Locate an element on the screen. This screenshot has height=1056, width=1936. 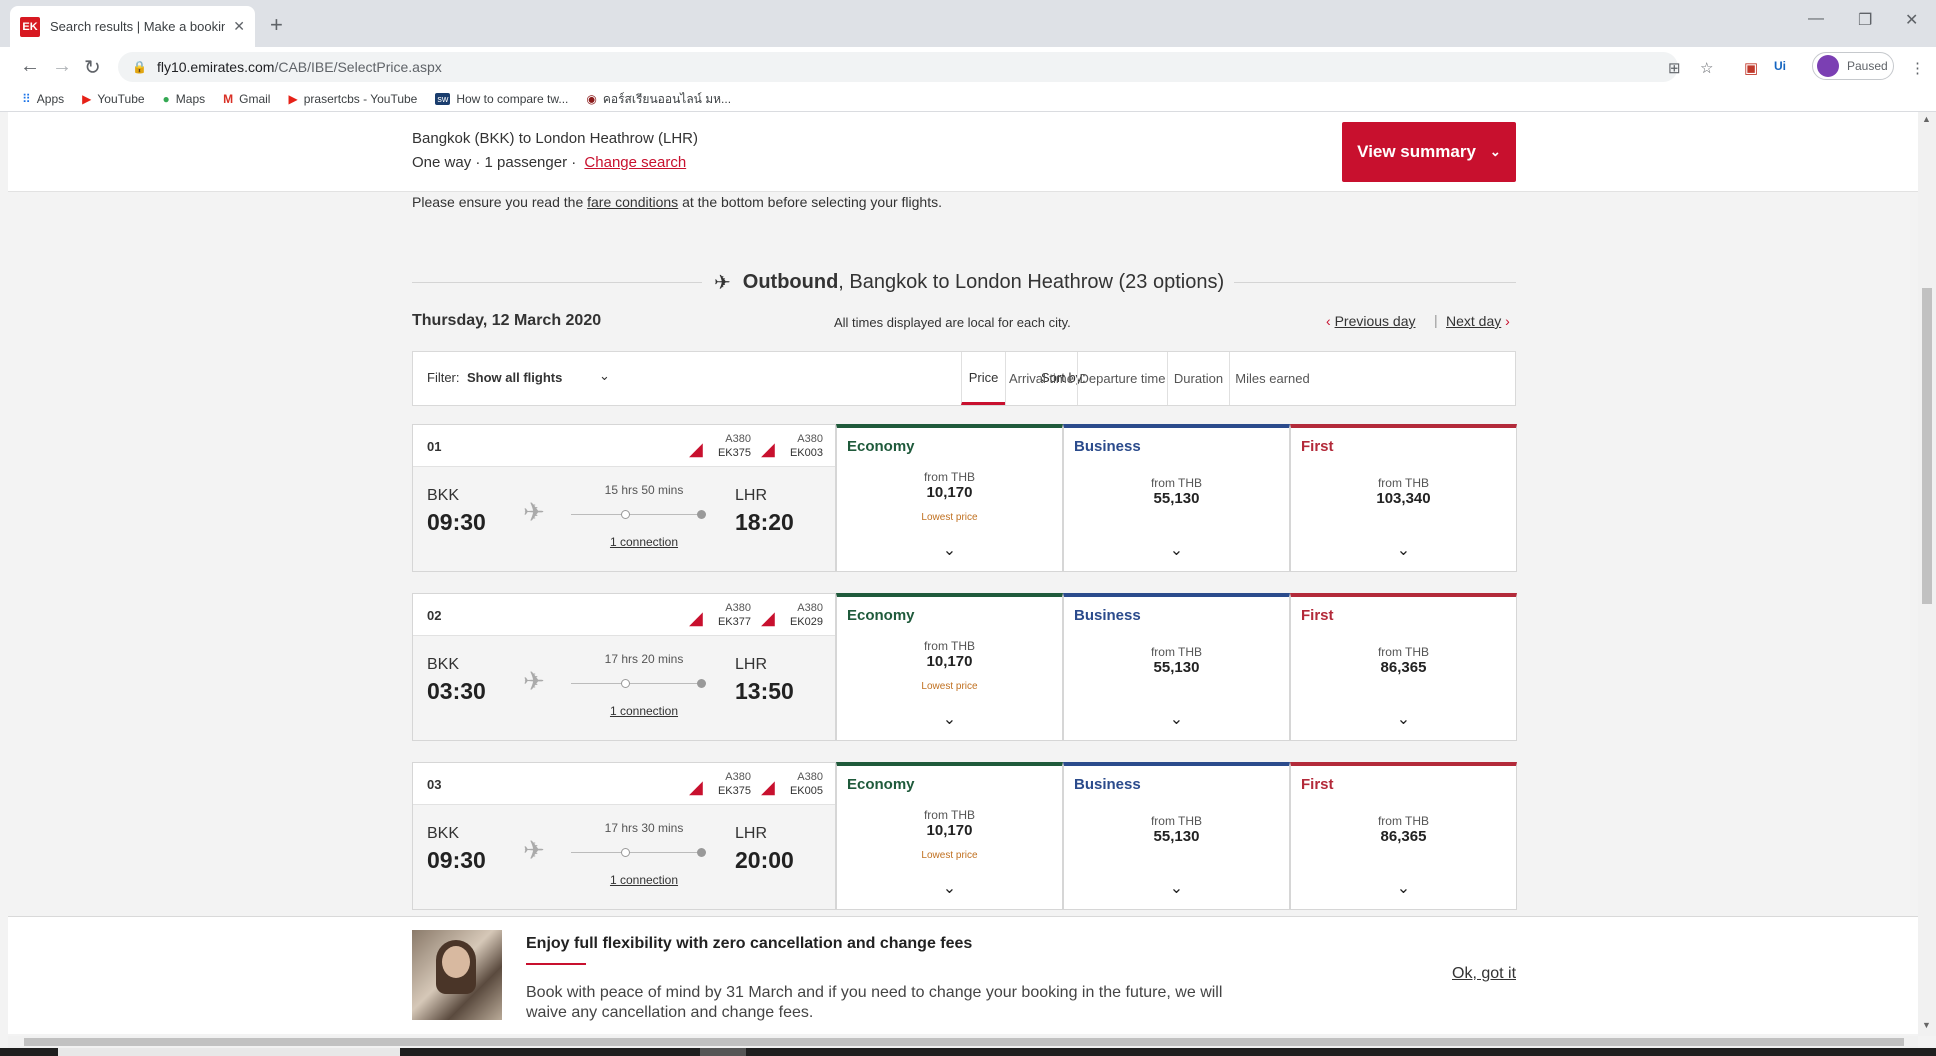
sort-tab-departure-time: Departure time is located at coordinates (1122, 378).